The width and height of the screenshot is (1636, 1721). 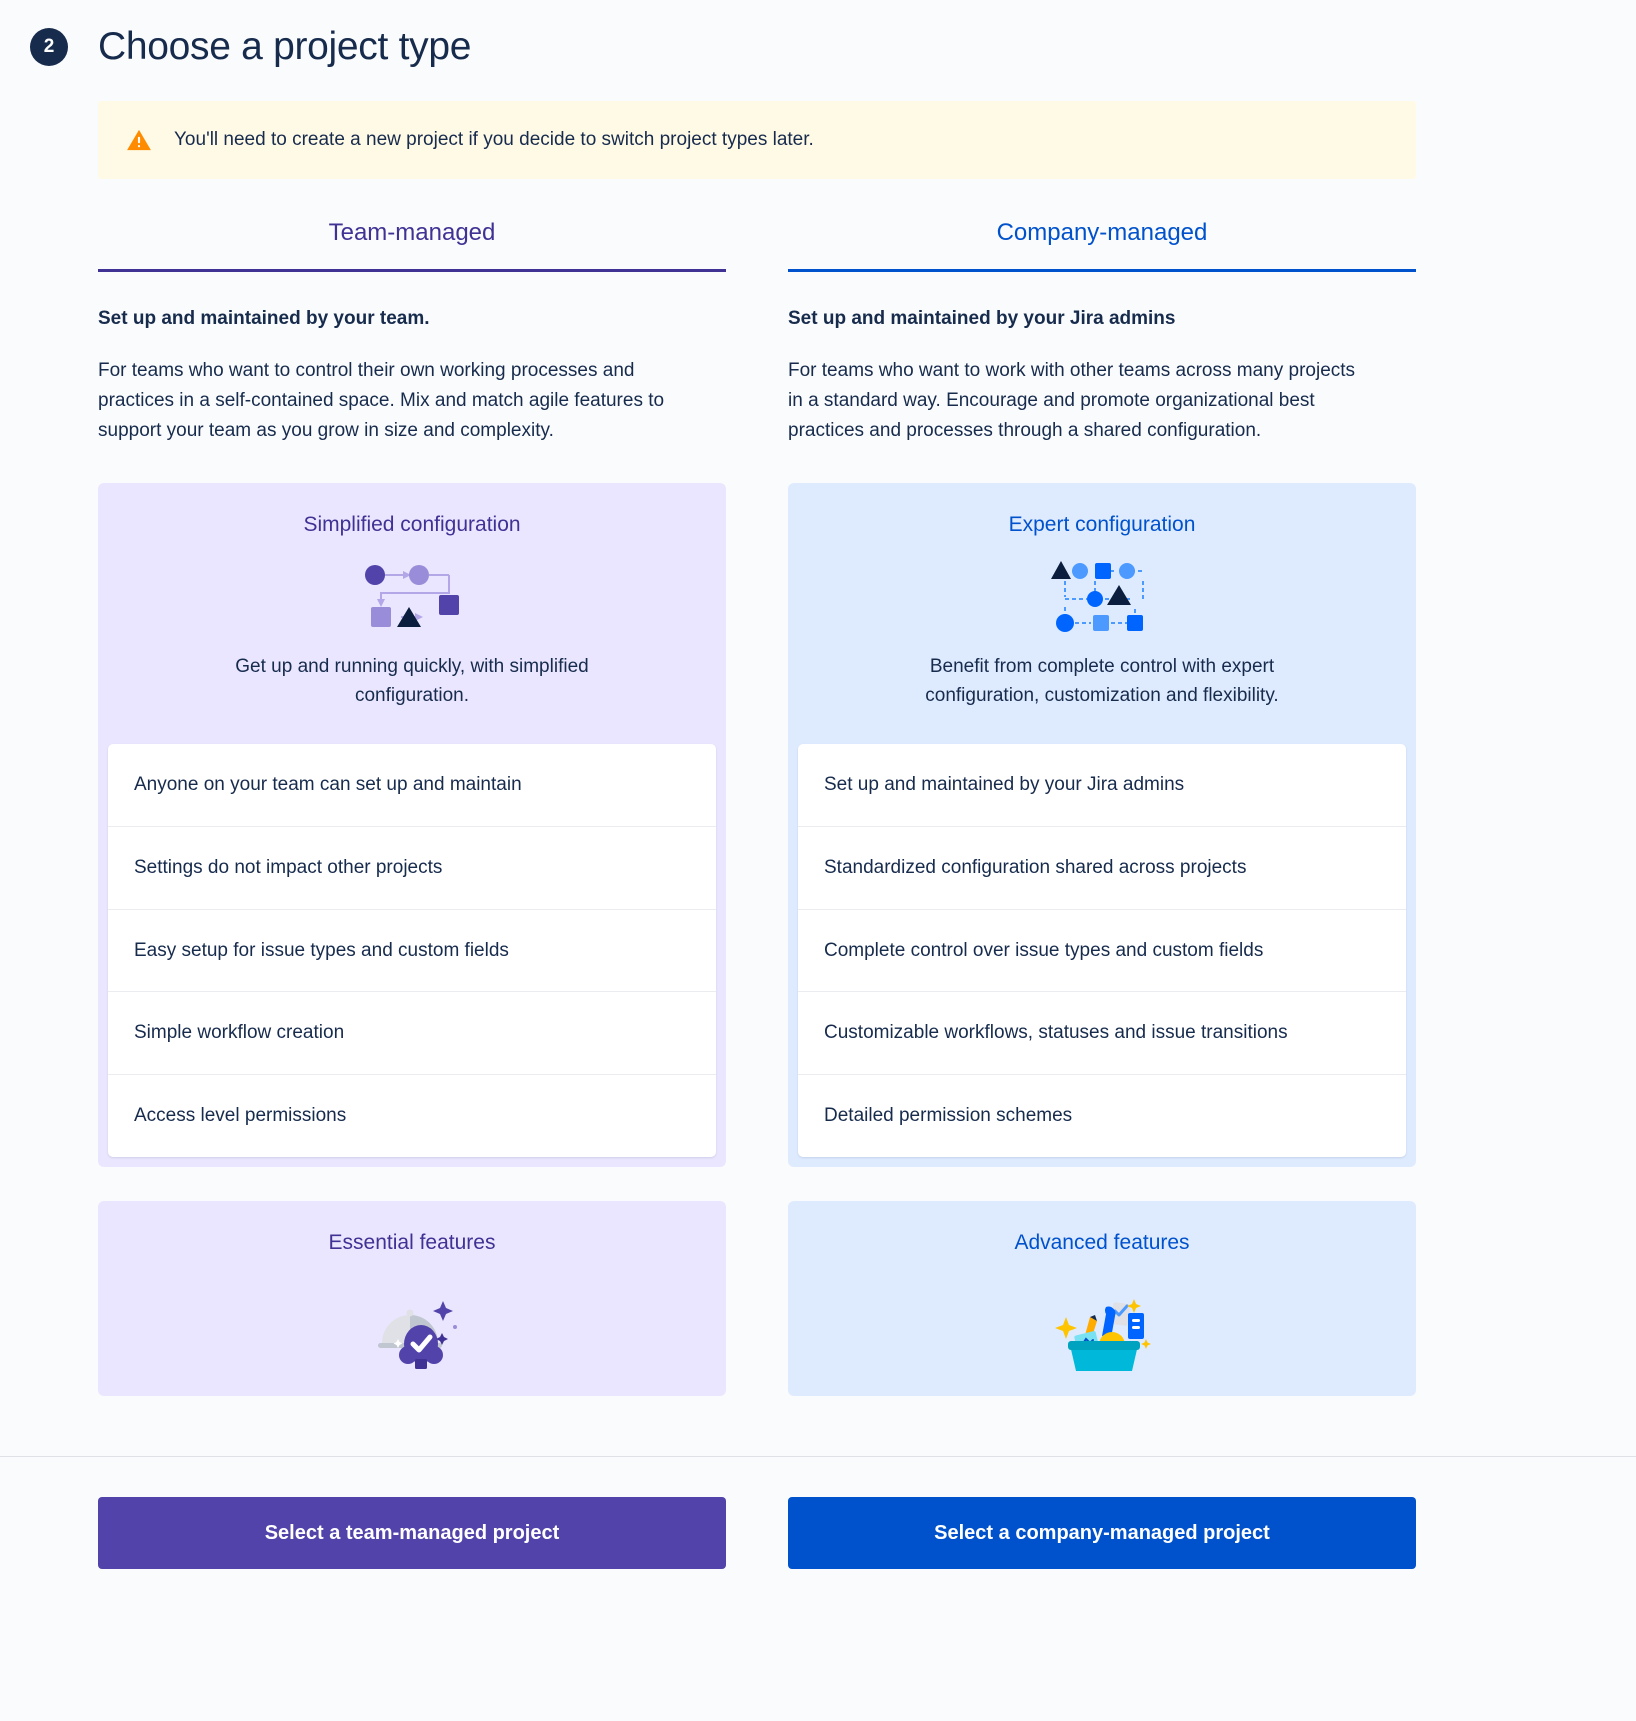 I want to click on advanced-features-card: Advanced features, so click(x=1102, y=1298).